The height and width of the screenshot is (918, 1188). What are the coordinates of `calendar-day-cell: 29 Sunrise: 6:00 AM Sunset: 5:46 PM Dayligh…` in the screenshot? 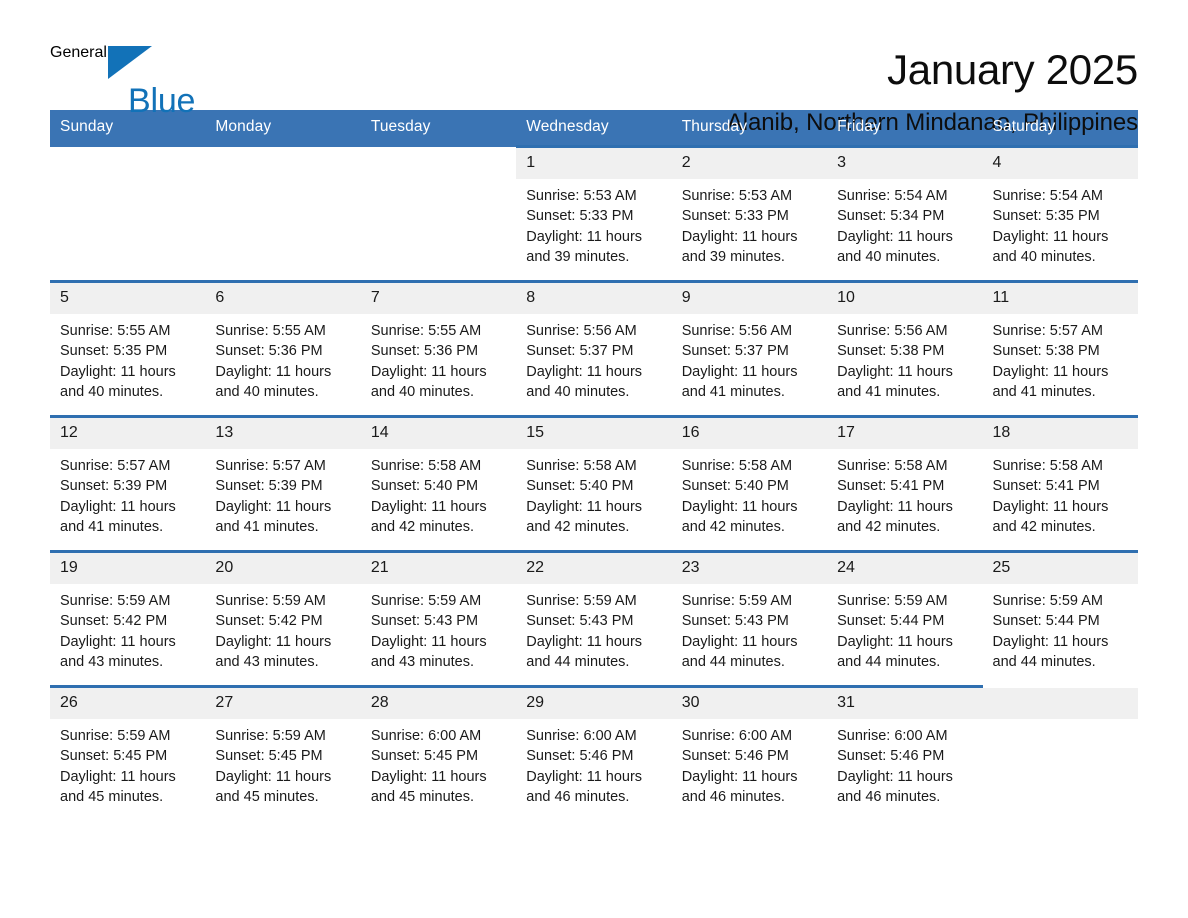 It's located at (594, 753).